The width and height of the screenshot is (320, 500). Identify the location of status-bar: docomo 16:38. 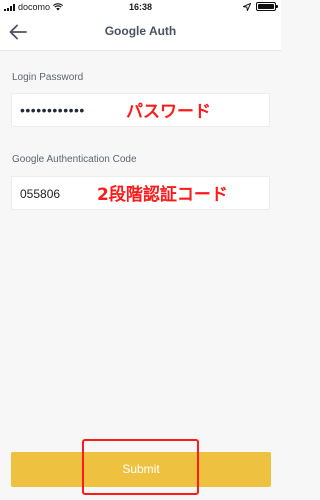
(140, 7).